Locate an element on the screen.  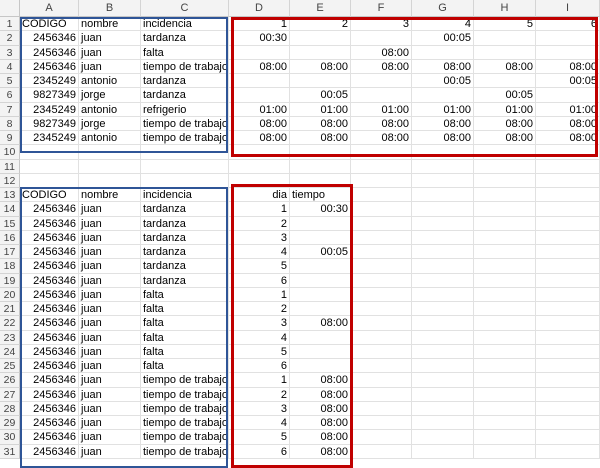
cell-h24 is located at coordinates (505, 351).